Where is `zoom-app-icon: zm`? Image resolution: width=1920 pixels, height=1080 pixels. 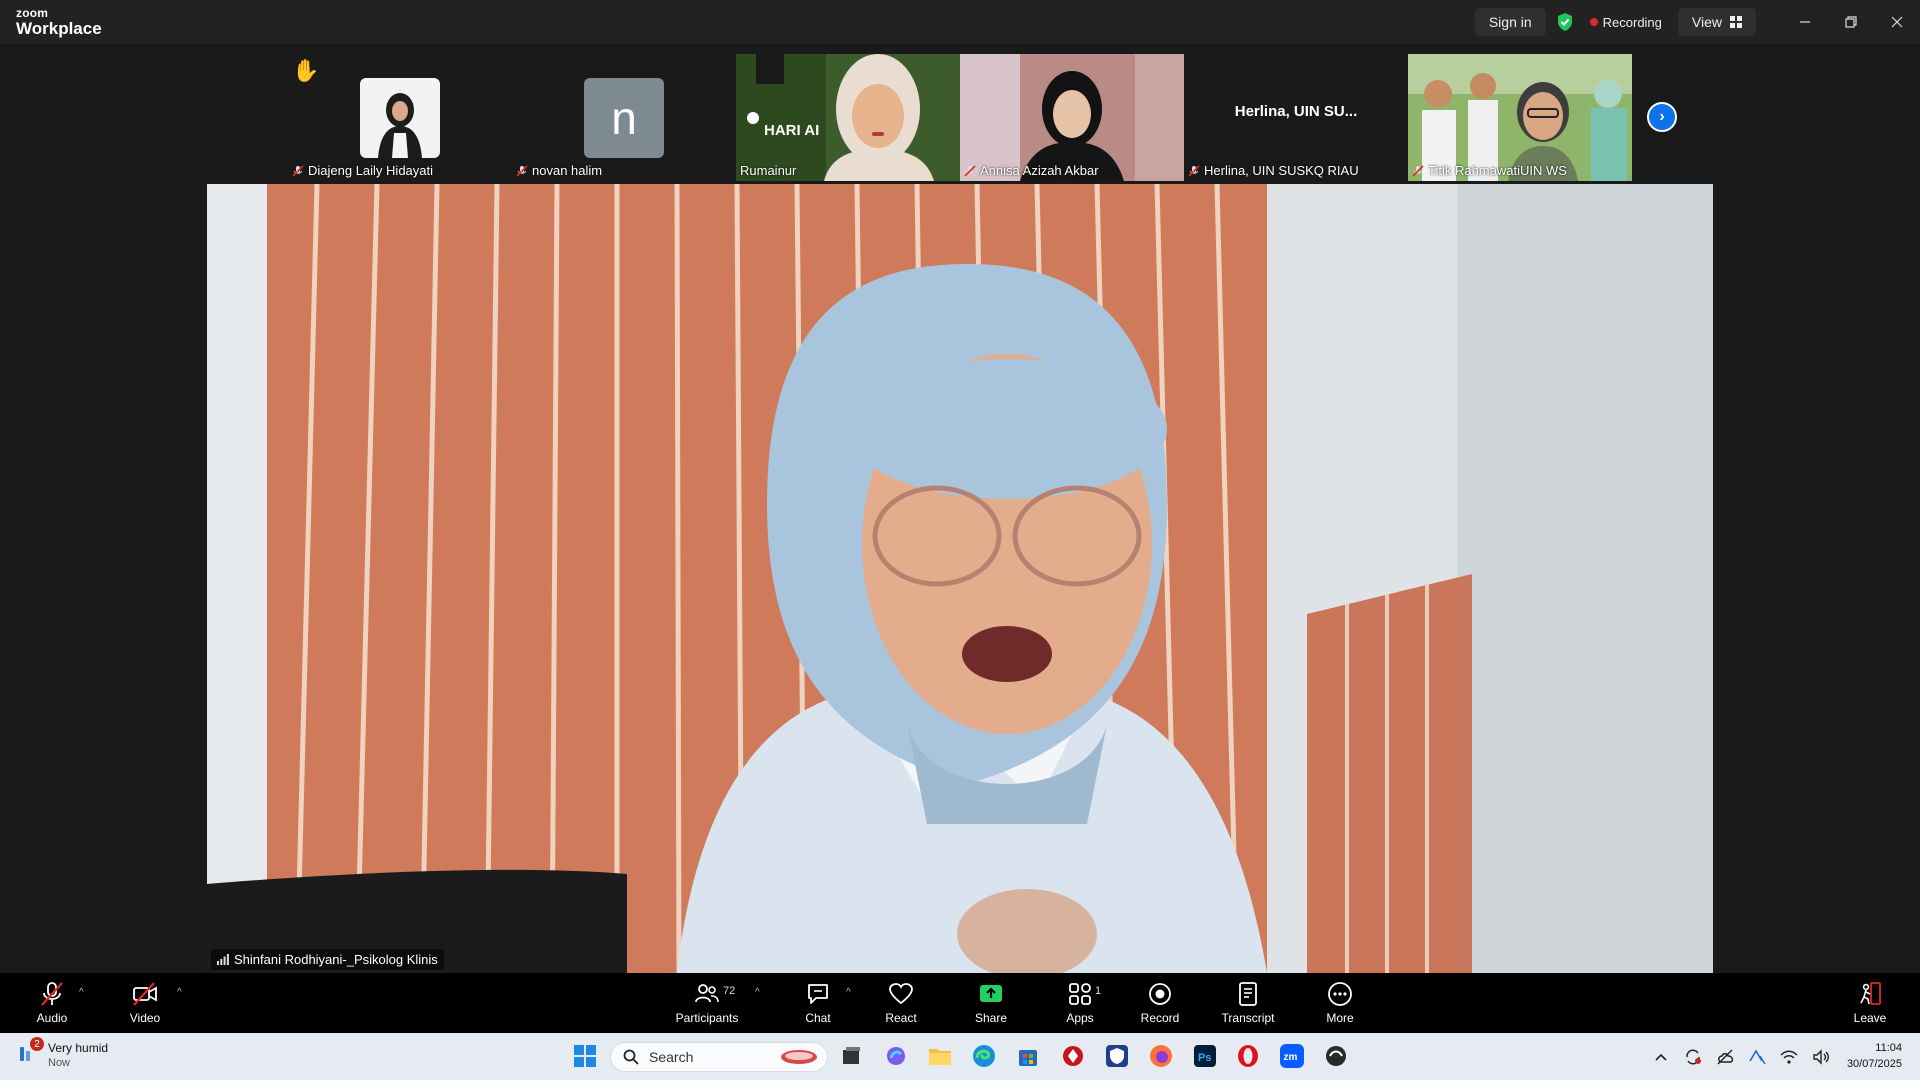 zoom-app-icon: zm is located at coordinates (1292, 1056).